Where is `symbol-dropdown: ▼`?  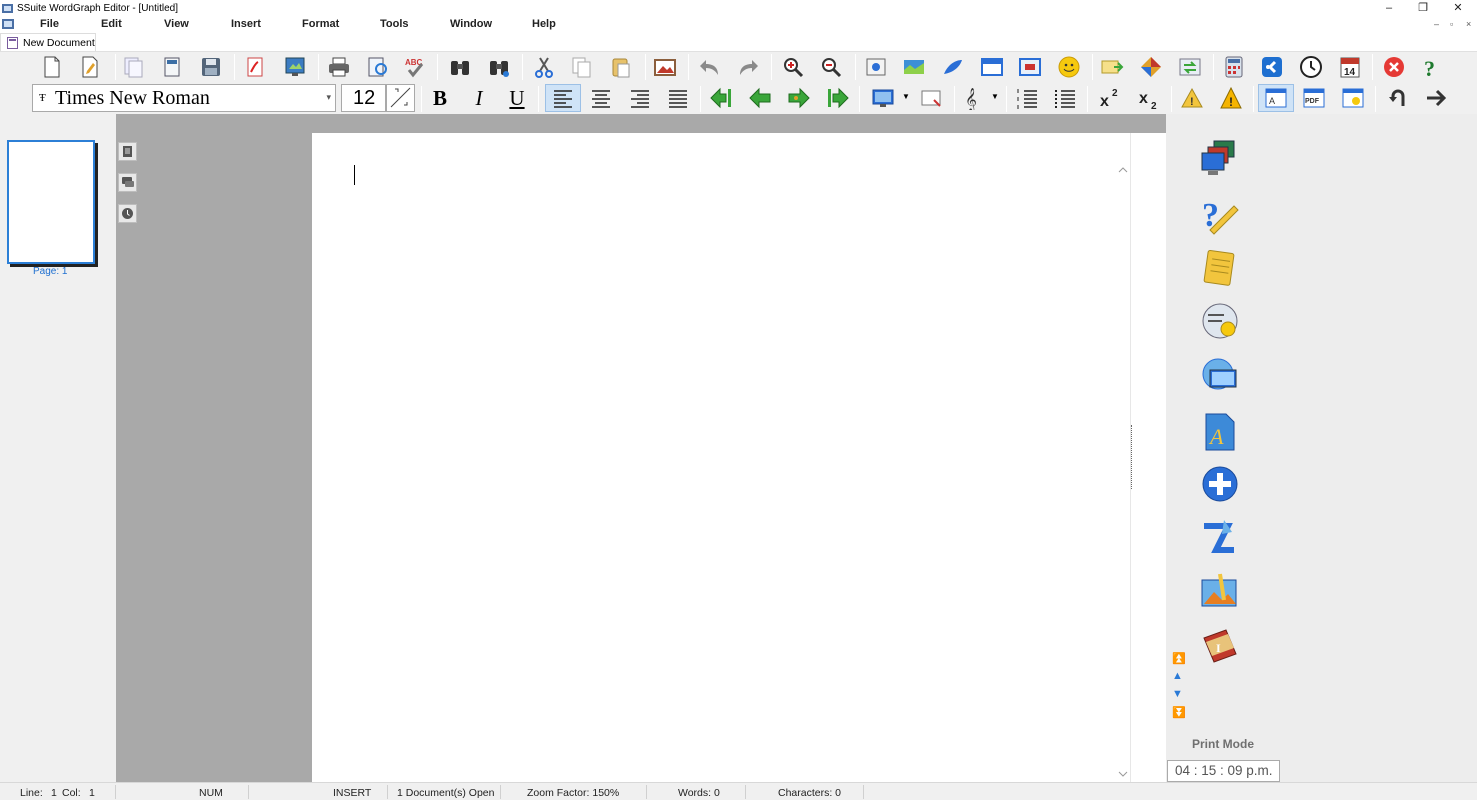 symbol-dropdown: ▼ is located at coordinates (995, 96).